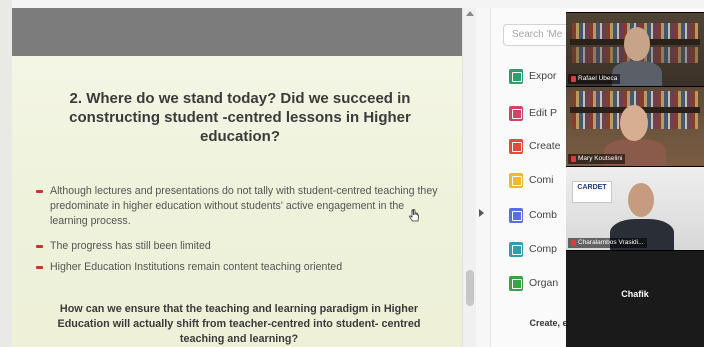  I want to click on compress-pdf-icon, so click(516, 249).